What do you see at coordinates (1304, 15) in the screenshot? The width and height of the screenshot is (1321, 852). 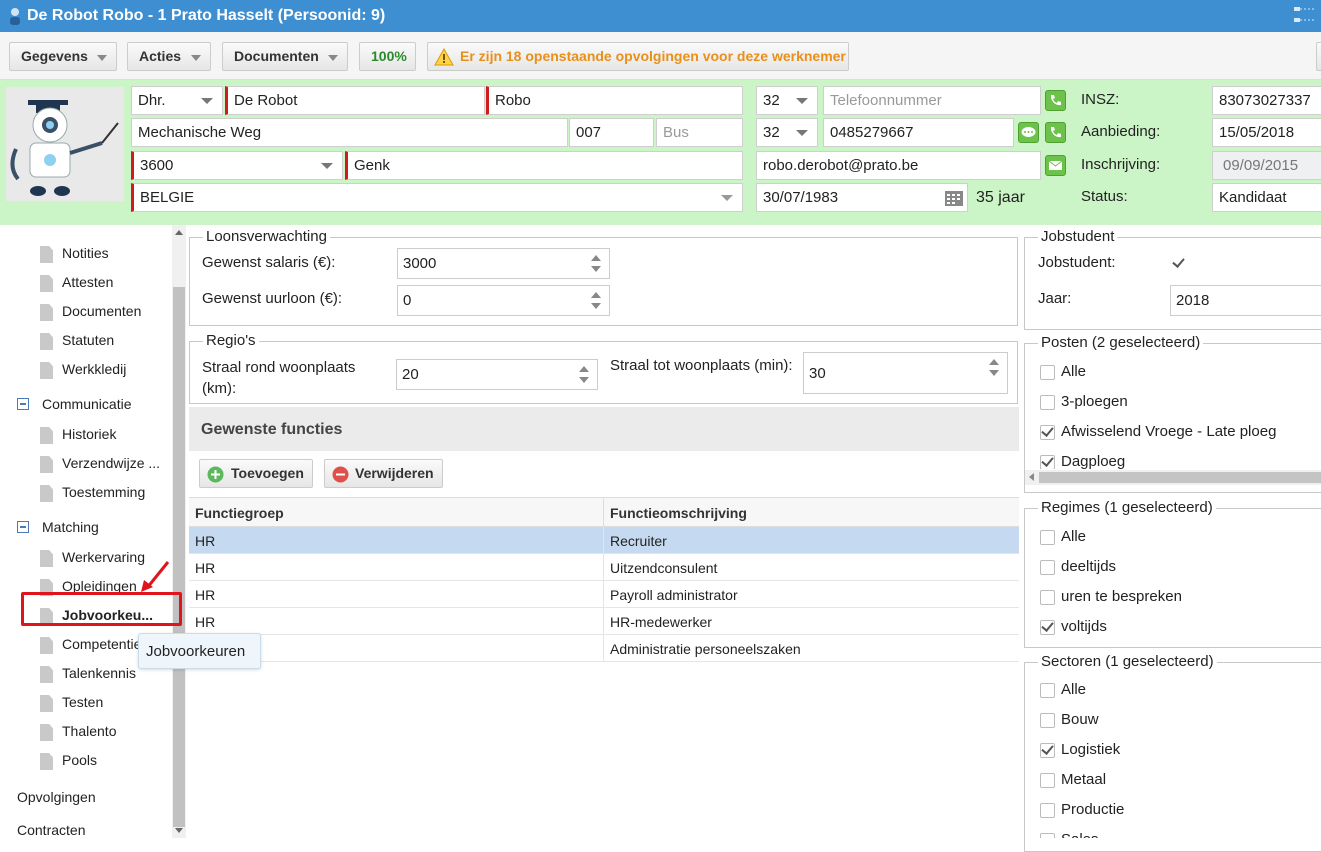 I see `tree-view-icon` at bounding box center [1304, 15].